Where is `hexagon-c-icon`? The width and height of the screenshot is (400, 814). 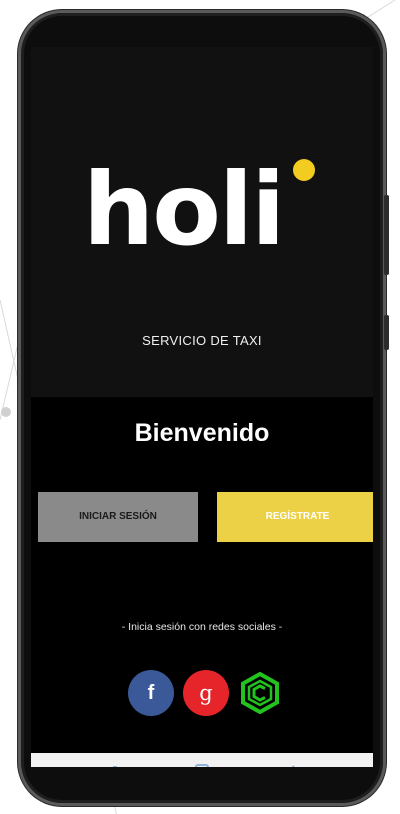
hexagon-c-icon is located at coordinates (260, 693).